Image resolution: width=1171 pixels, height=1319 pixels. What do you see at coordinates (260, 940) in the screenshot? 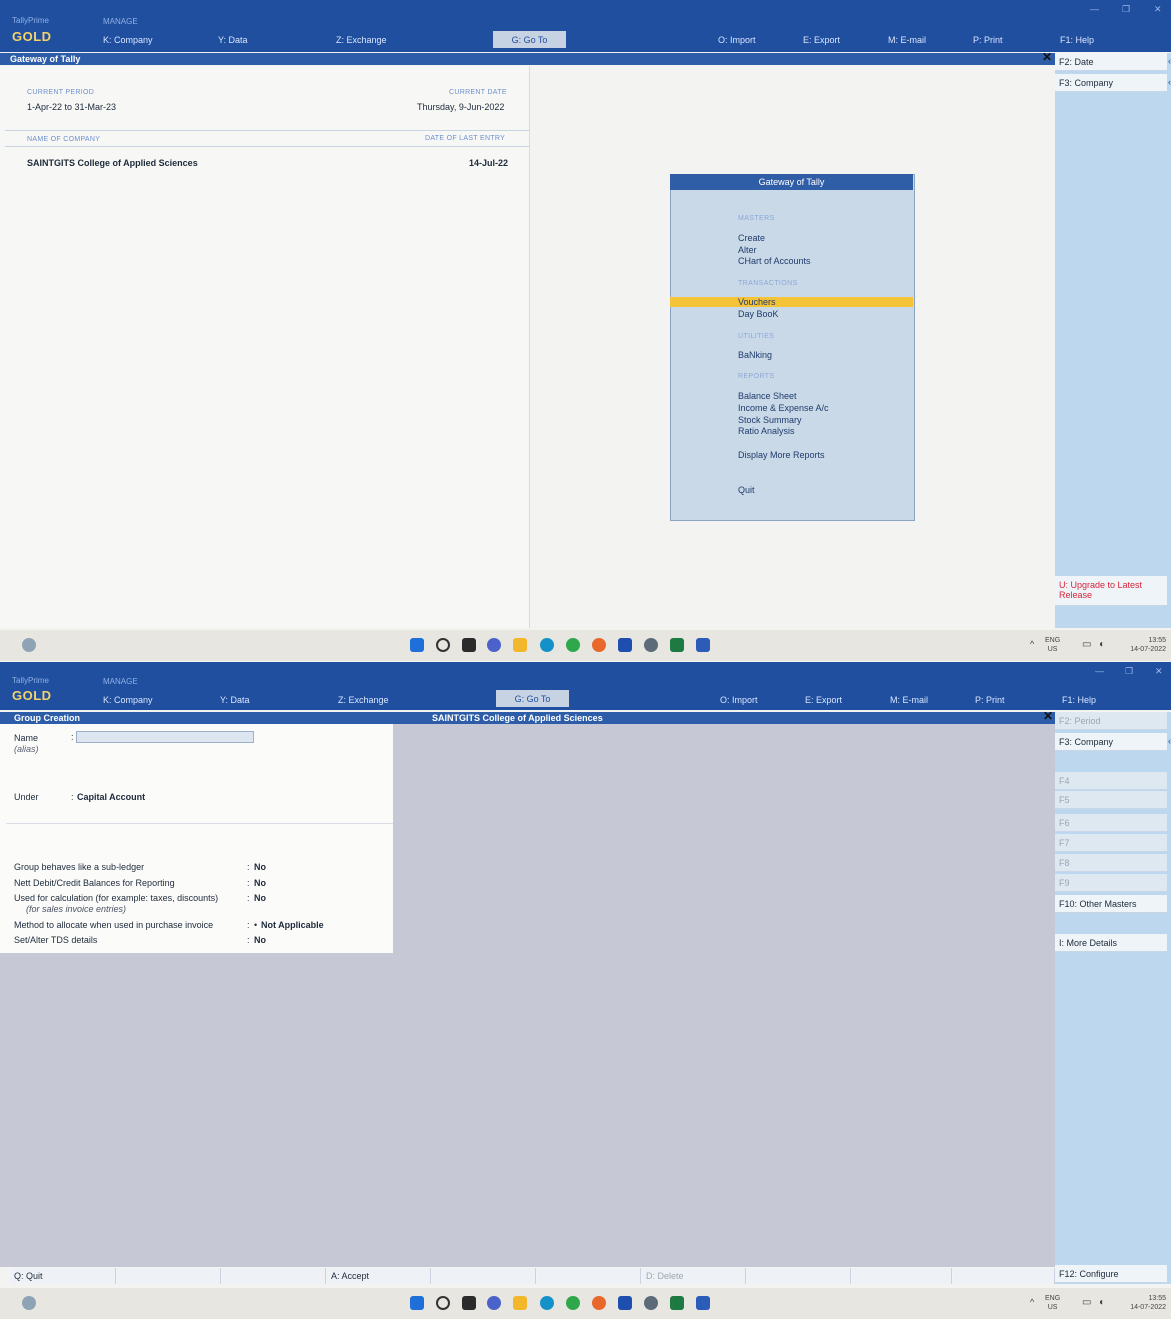
I see `tds-details-value: No` at bounding box center [260, 940].